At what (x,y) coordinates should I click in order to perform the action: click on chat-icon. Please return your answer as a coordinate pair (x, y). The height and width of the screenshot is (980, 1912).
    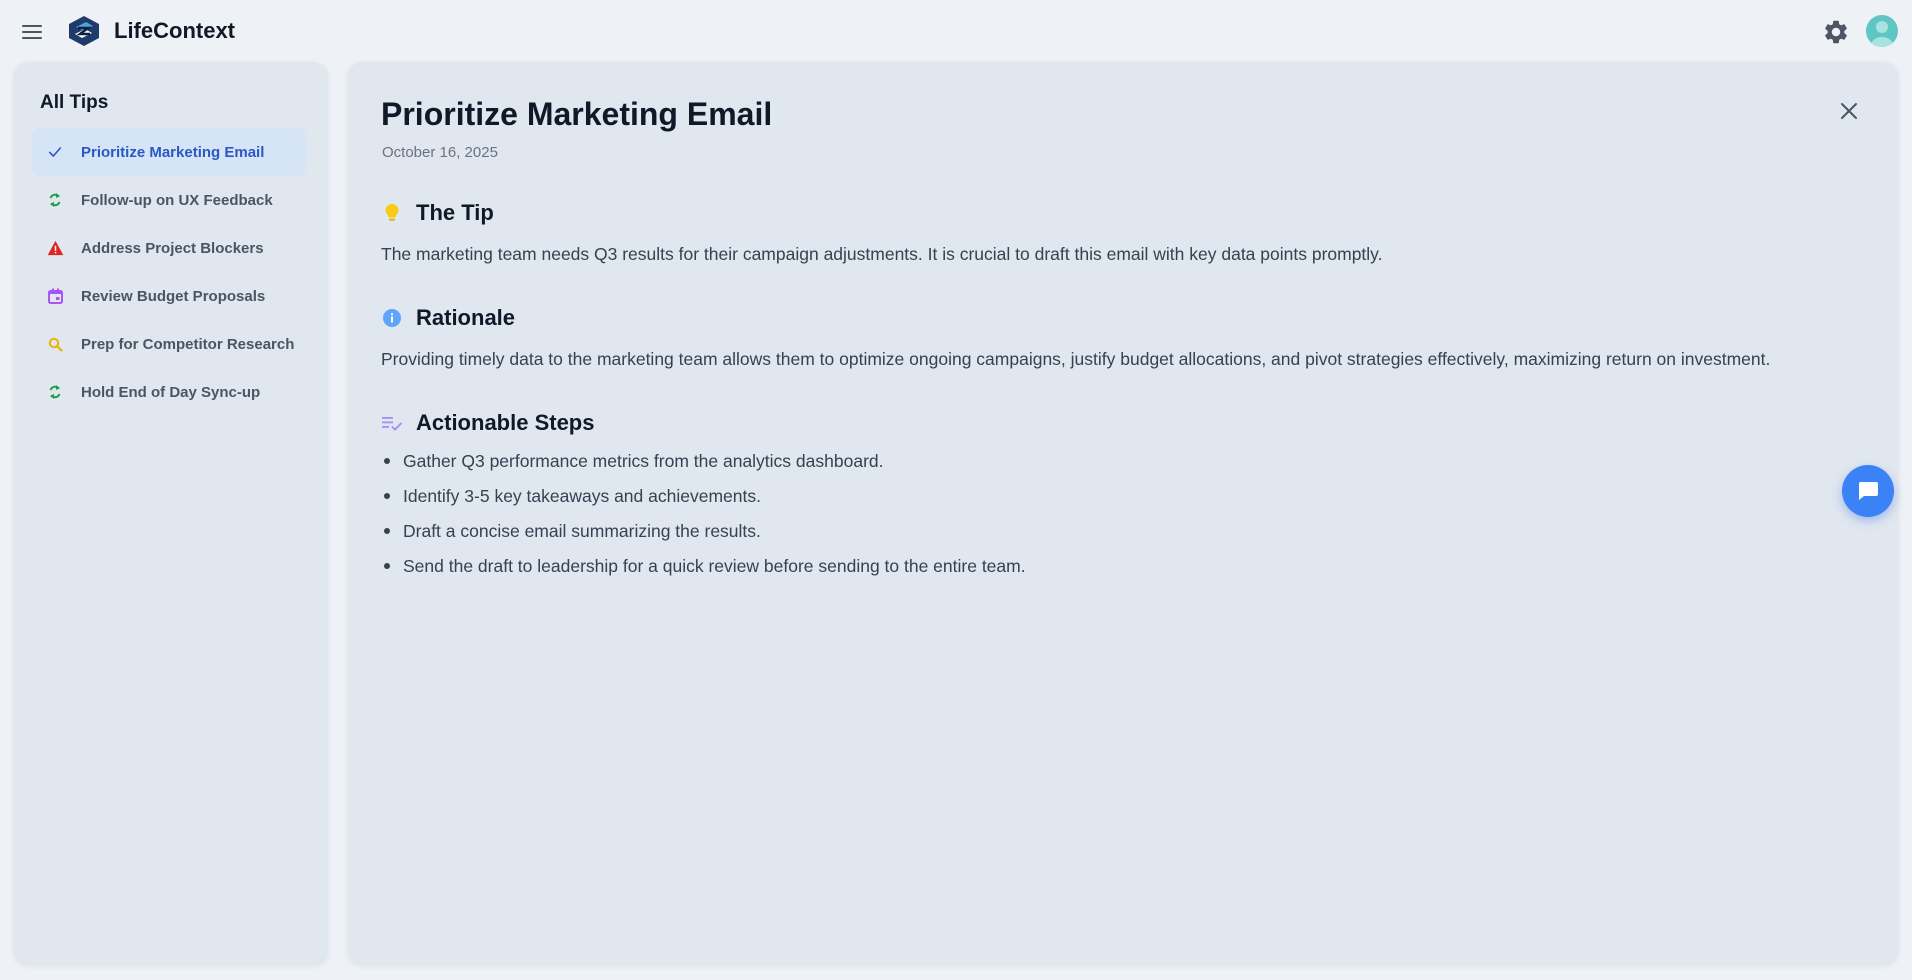
    Looking at the image, I should click on (1868, 491).